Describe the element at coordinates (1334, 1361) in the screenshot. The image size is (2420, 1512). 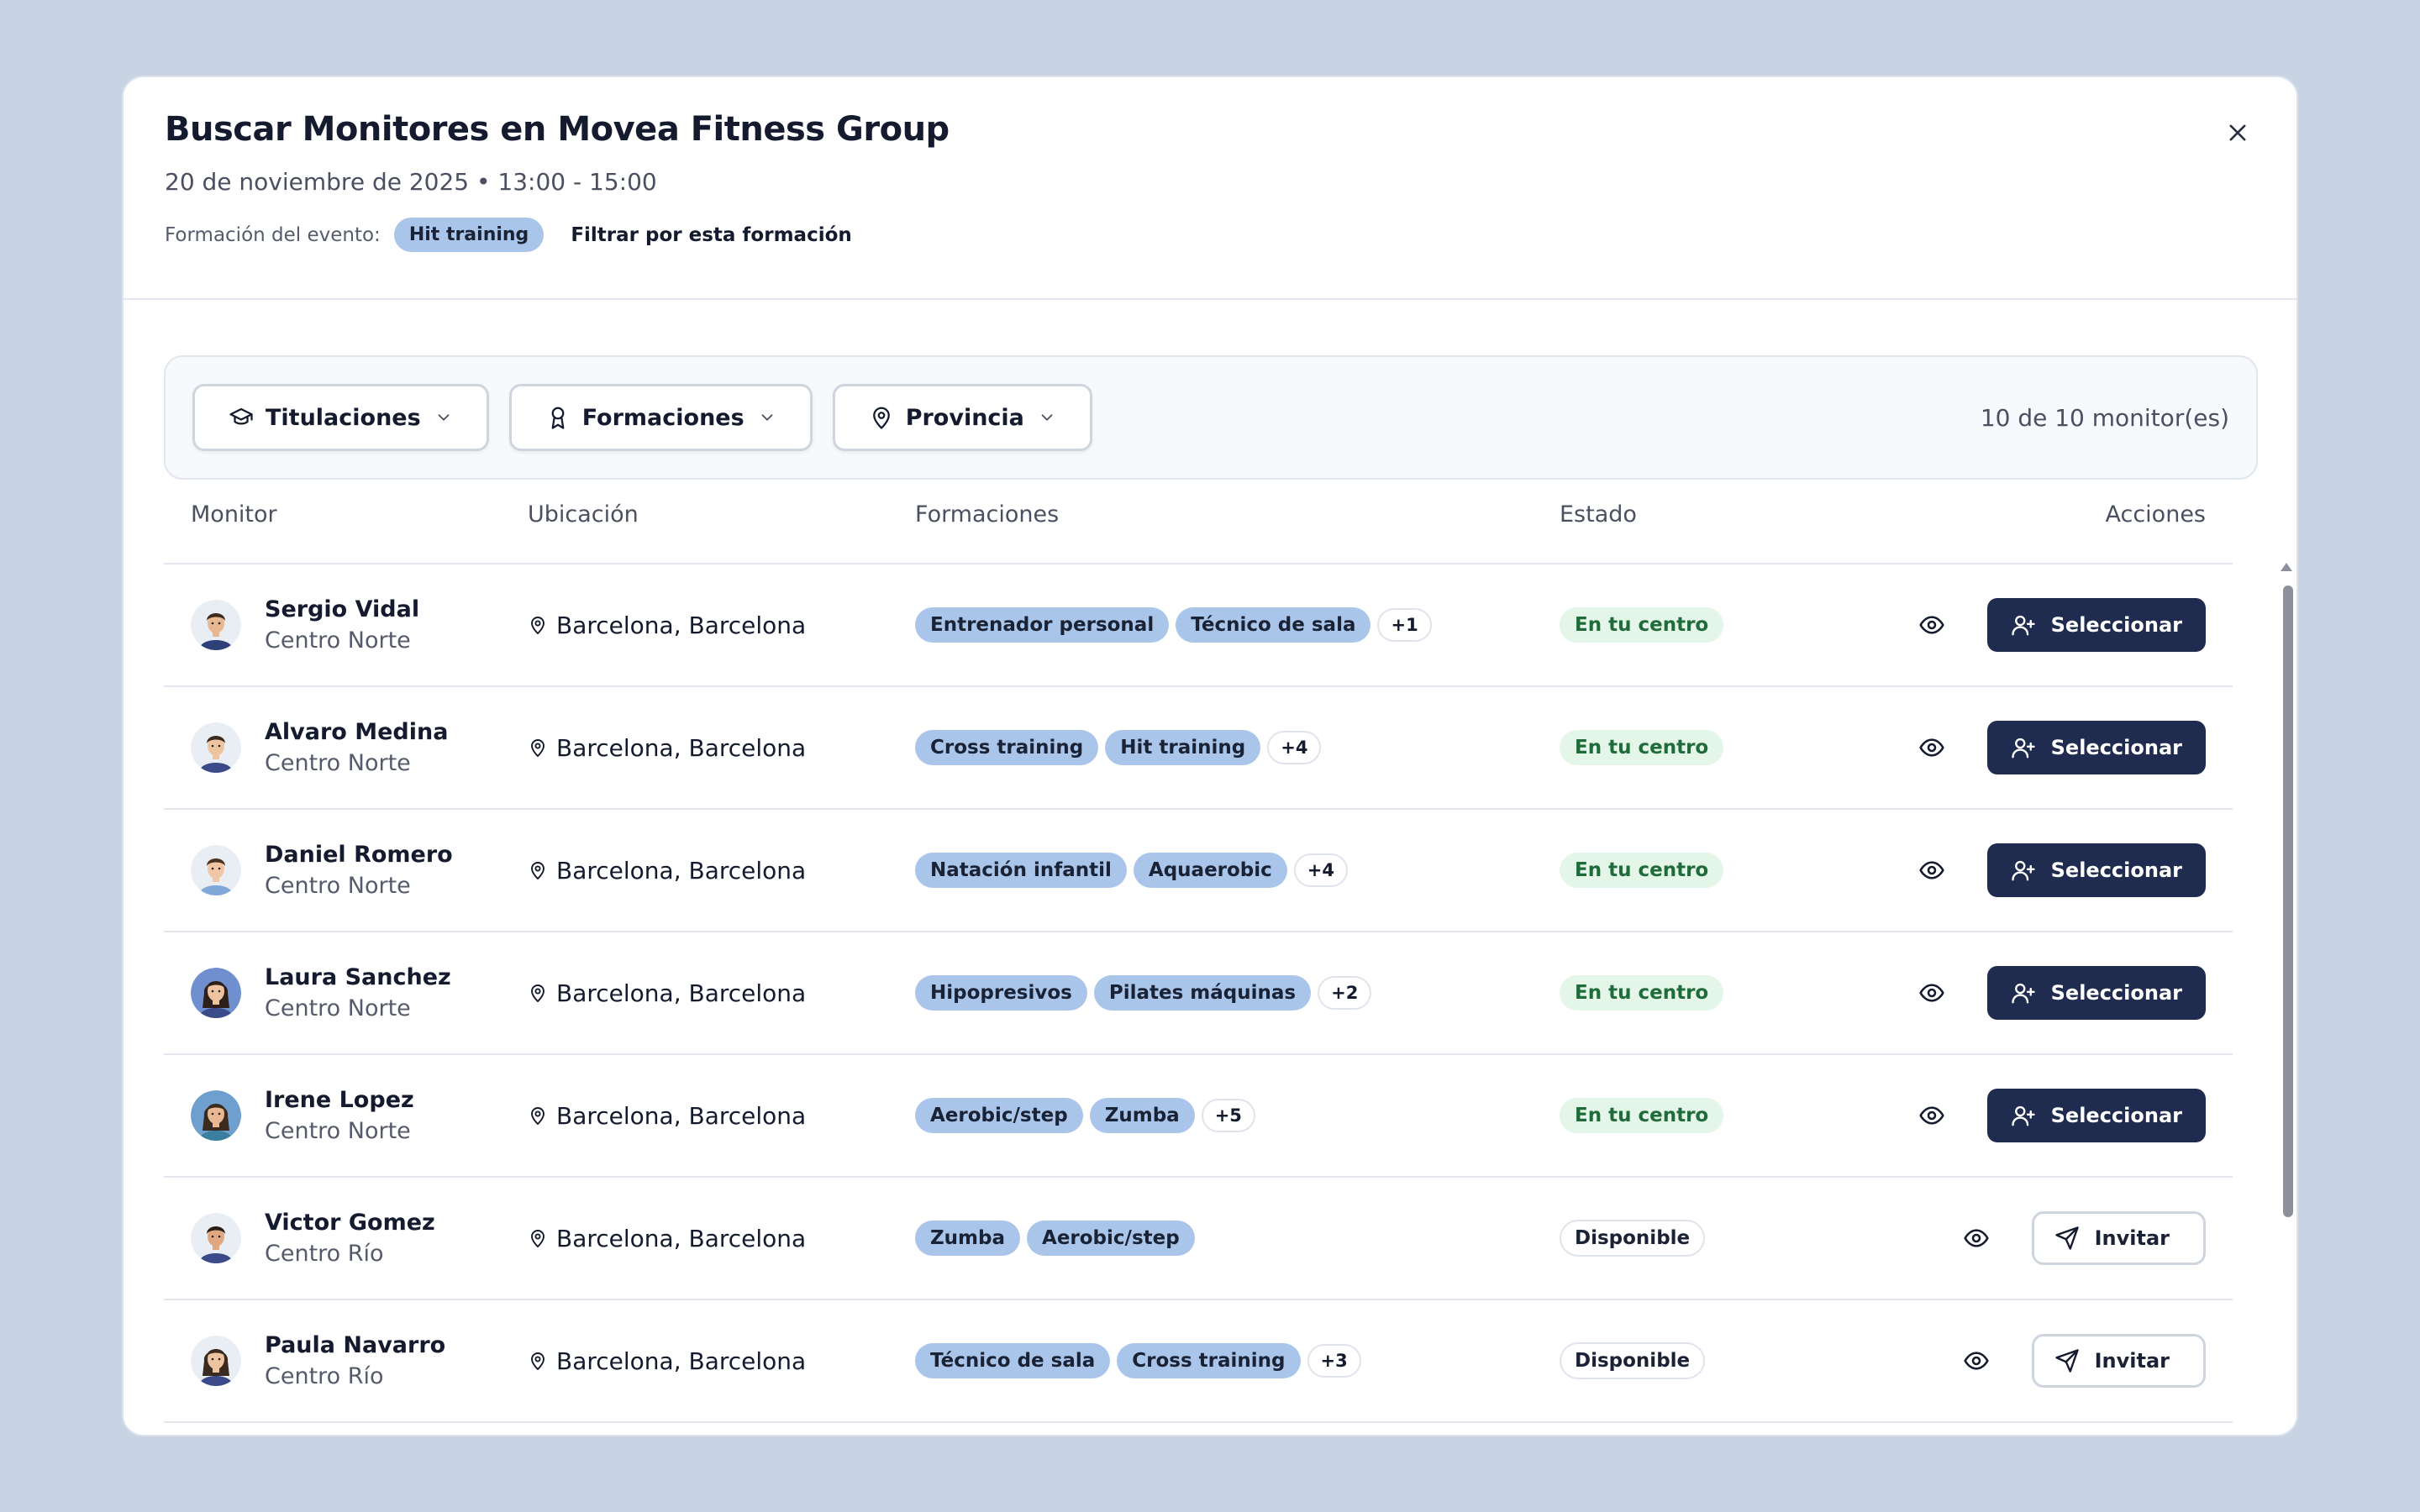
I see `more-formations-badge: +3` at that location.